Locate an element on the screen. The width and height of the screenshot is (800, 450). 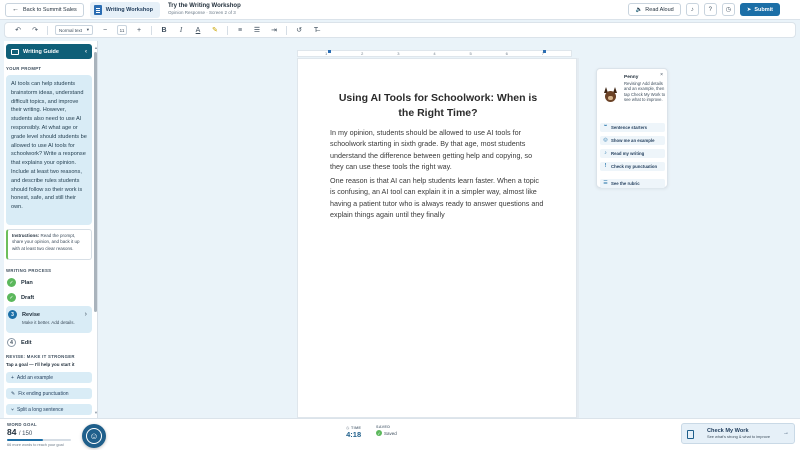
help-button: ? is located at coordinates (710, 9).